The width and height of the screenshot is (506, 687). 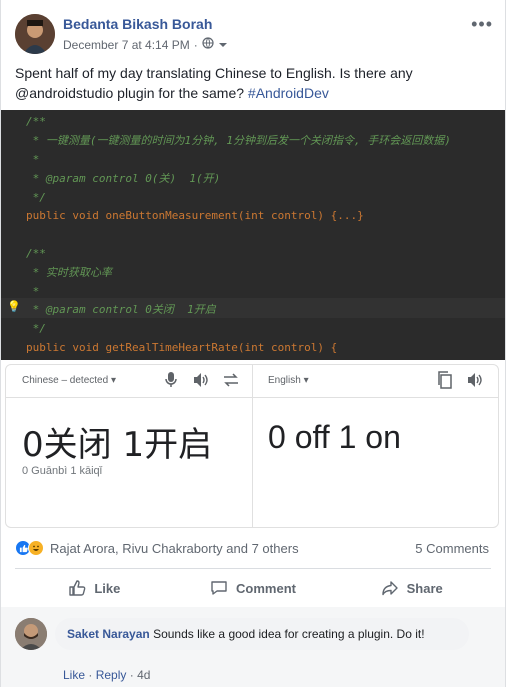 What do you see at coordinates (35, 34) in the screenshot?
I see `author-avatar` at bounding box center [35, 34].